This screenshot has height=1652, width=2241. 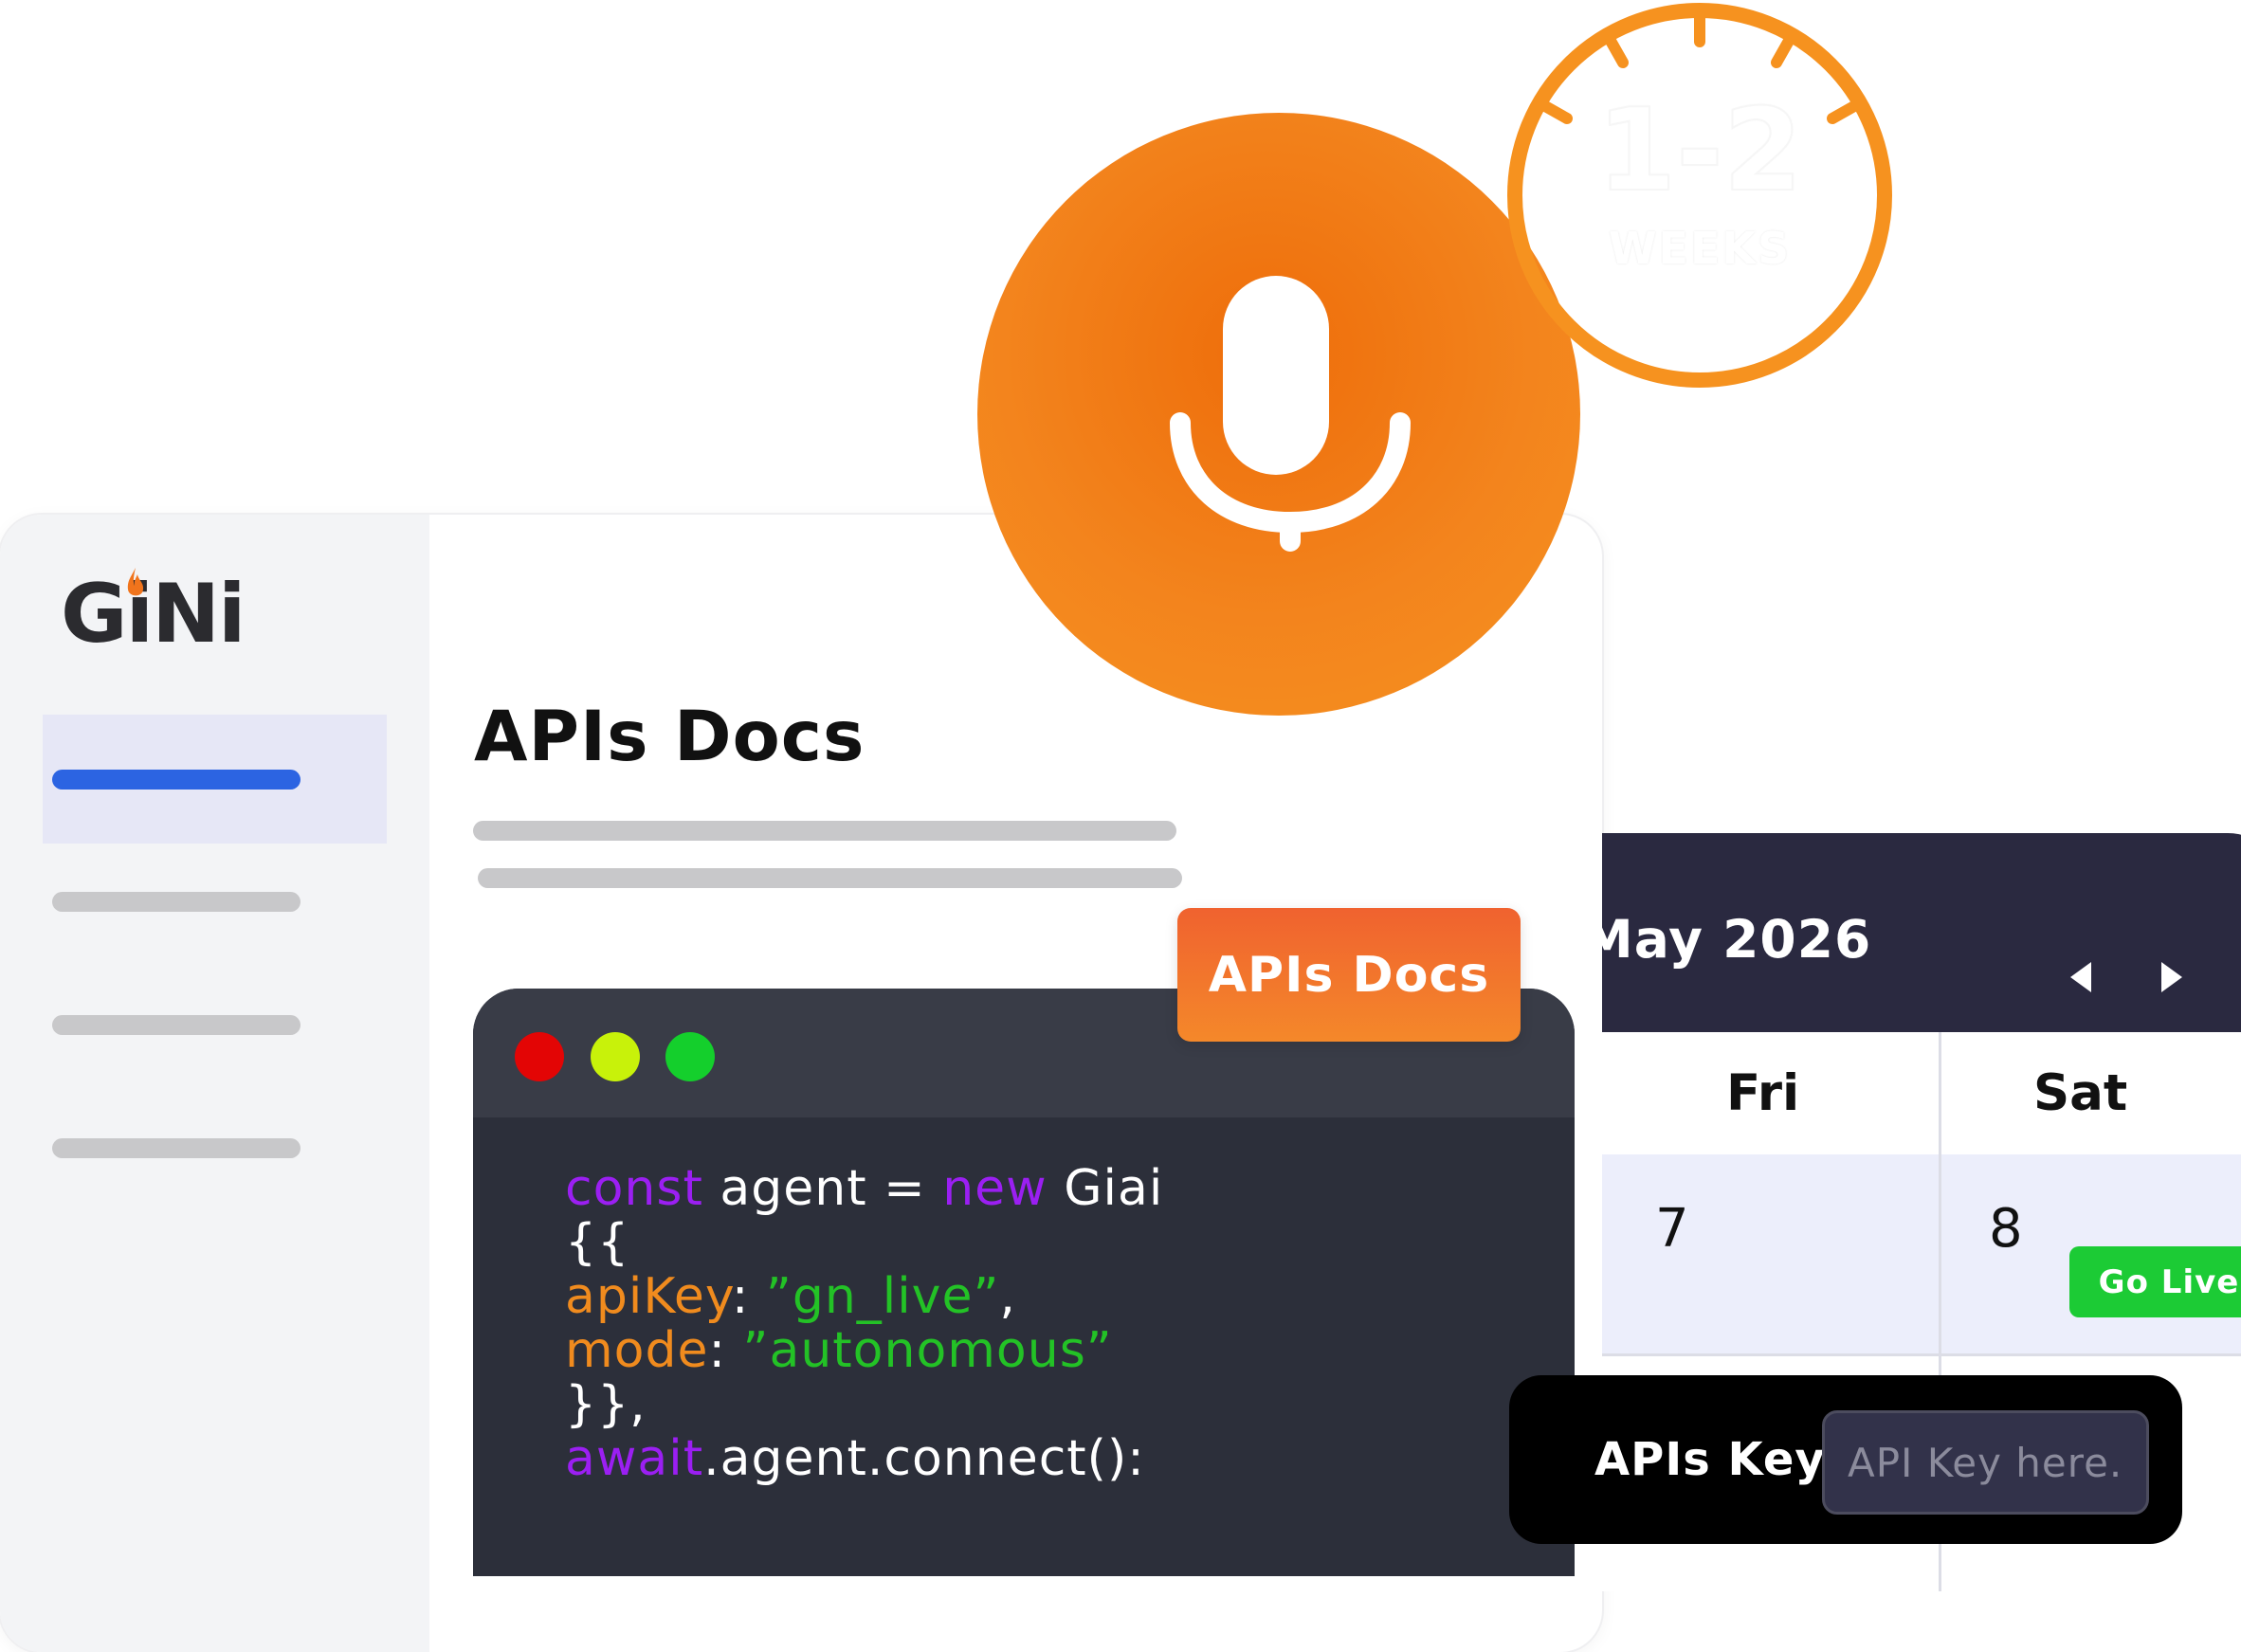 I want to click on calendar-day-header: Fri, so click(x=1763, y=1093).